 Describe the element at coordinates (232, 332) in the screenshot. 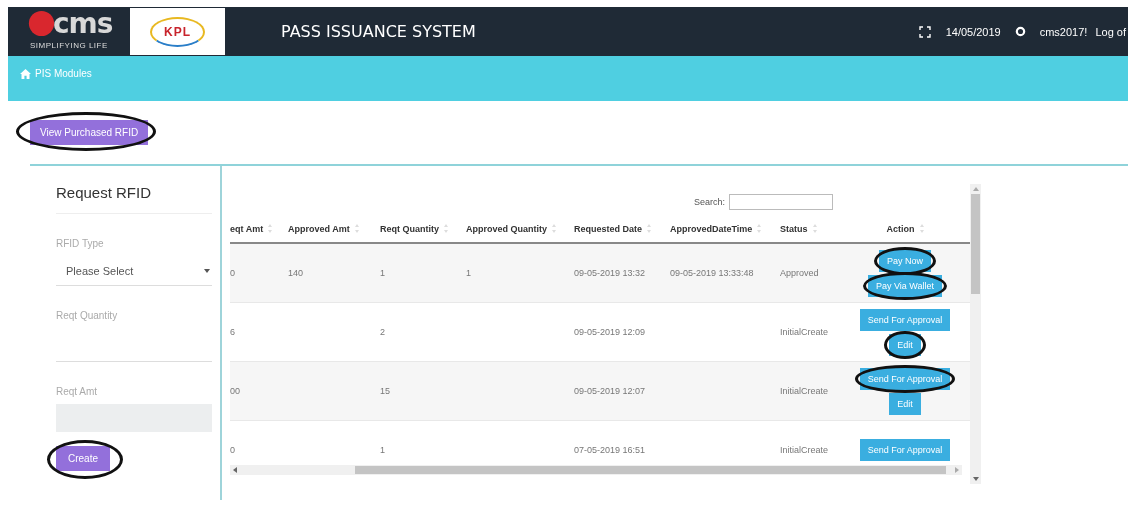

I see `table-cell: 6` at that location.